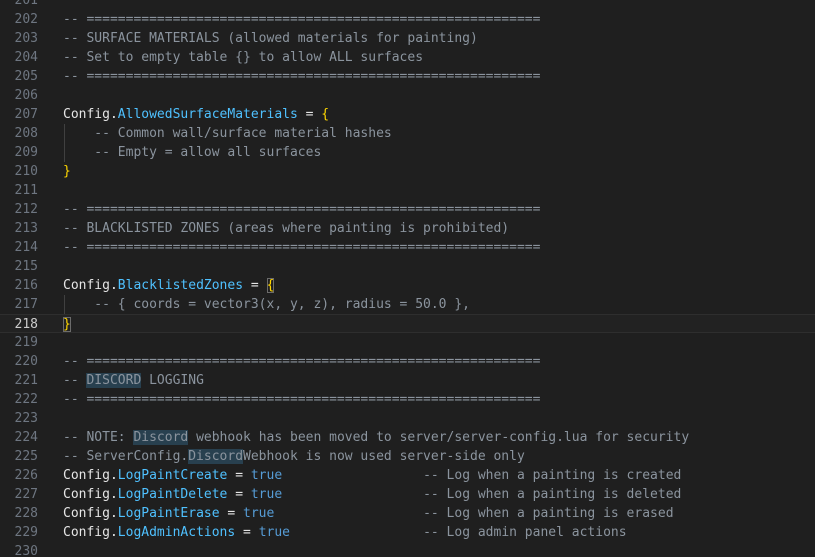 Image resolution: width=815 pixels, height=557 pixels. Describe the element at coordinates (407, 95) in the screenshot. I see `code-line: 206` at that location.